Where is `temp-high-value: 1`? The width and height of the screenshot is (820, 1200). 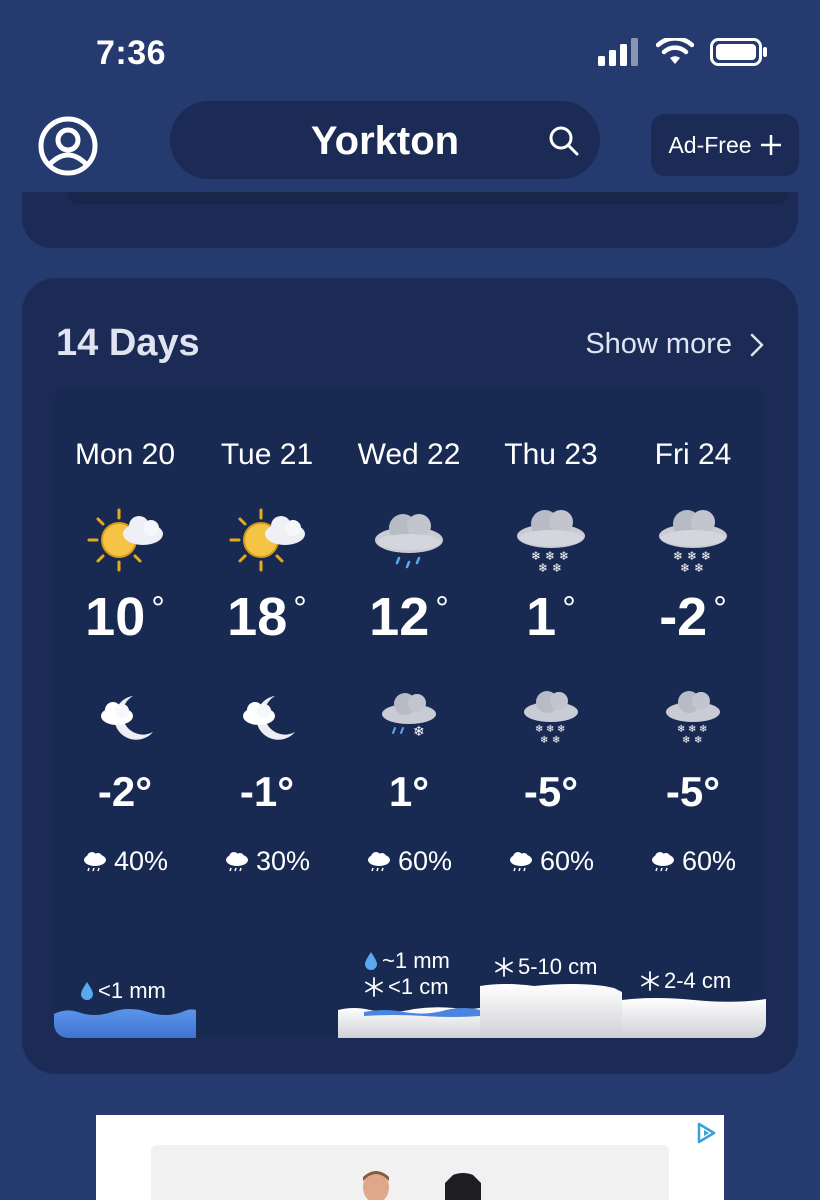
temp-high-value: 1 is located at coordinates (541, 617).